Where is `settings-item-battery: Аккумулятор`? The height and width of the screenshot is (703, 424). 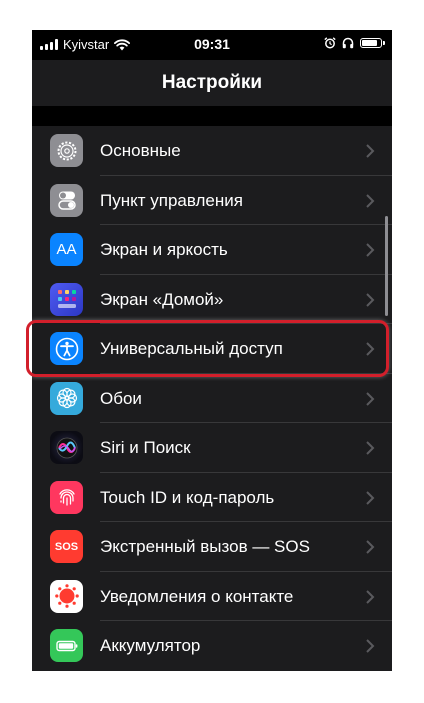 settings-item-battery: Аккумулятор is located at coordinates (212, 646).